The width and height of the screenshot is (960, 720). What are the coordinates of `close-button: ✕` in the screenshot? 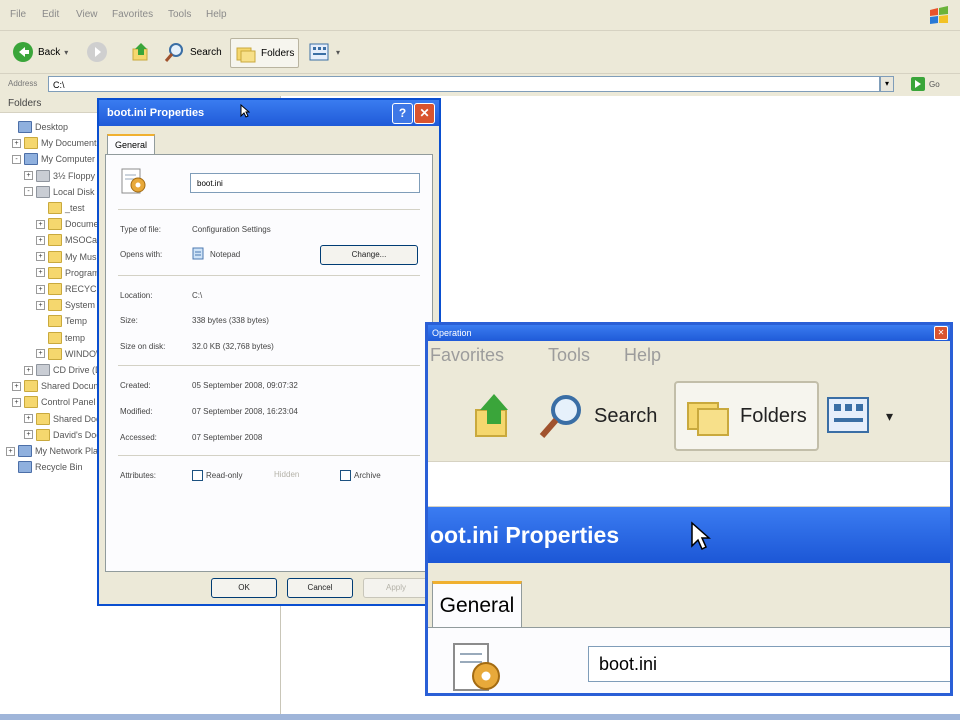 It's located at (424, 113).